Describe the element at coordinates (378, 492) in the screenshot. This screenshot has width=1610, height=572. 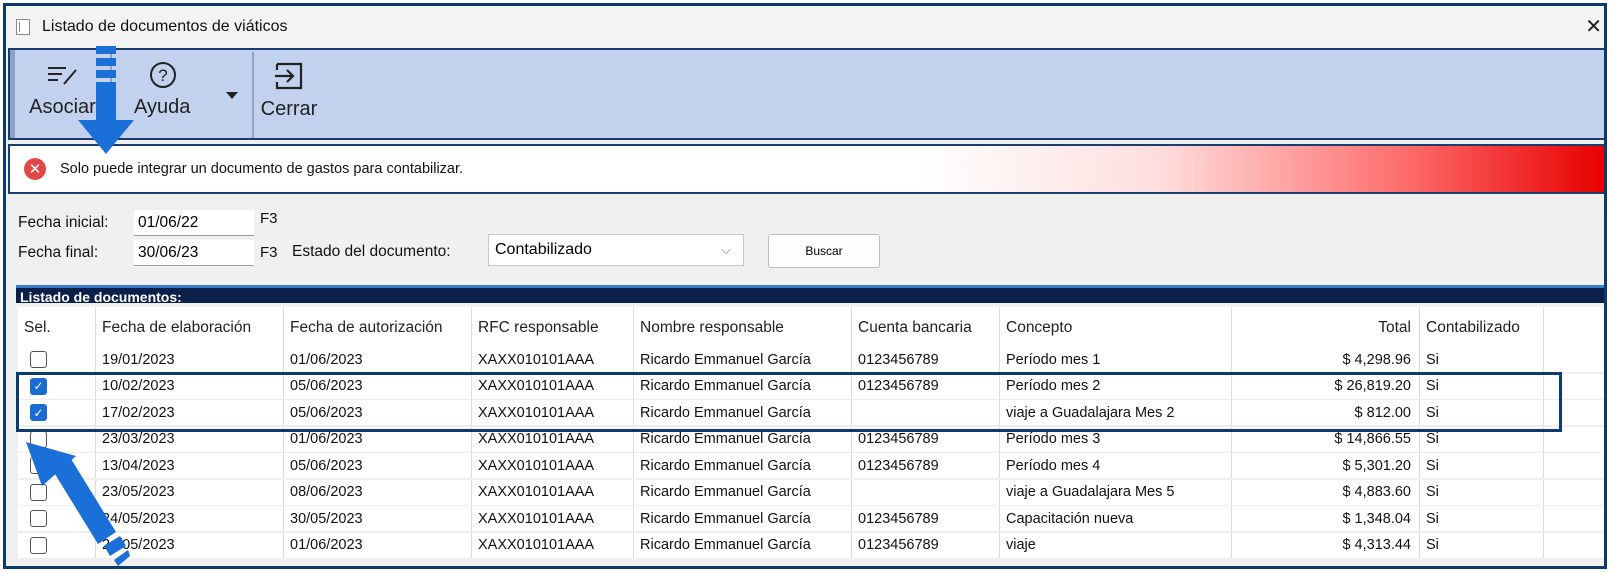
I see `cell-fecha-autorizacion: 08/06/2023` at that location.